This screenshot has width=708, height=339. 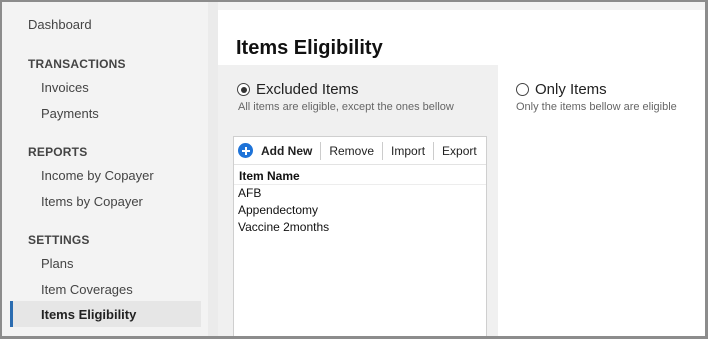 I want to click on import-button: Import, so click(x=407, y=150).